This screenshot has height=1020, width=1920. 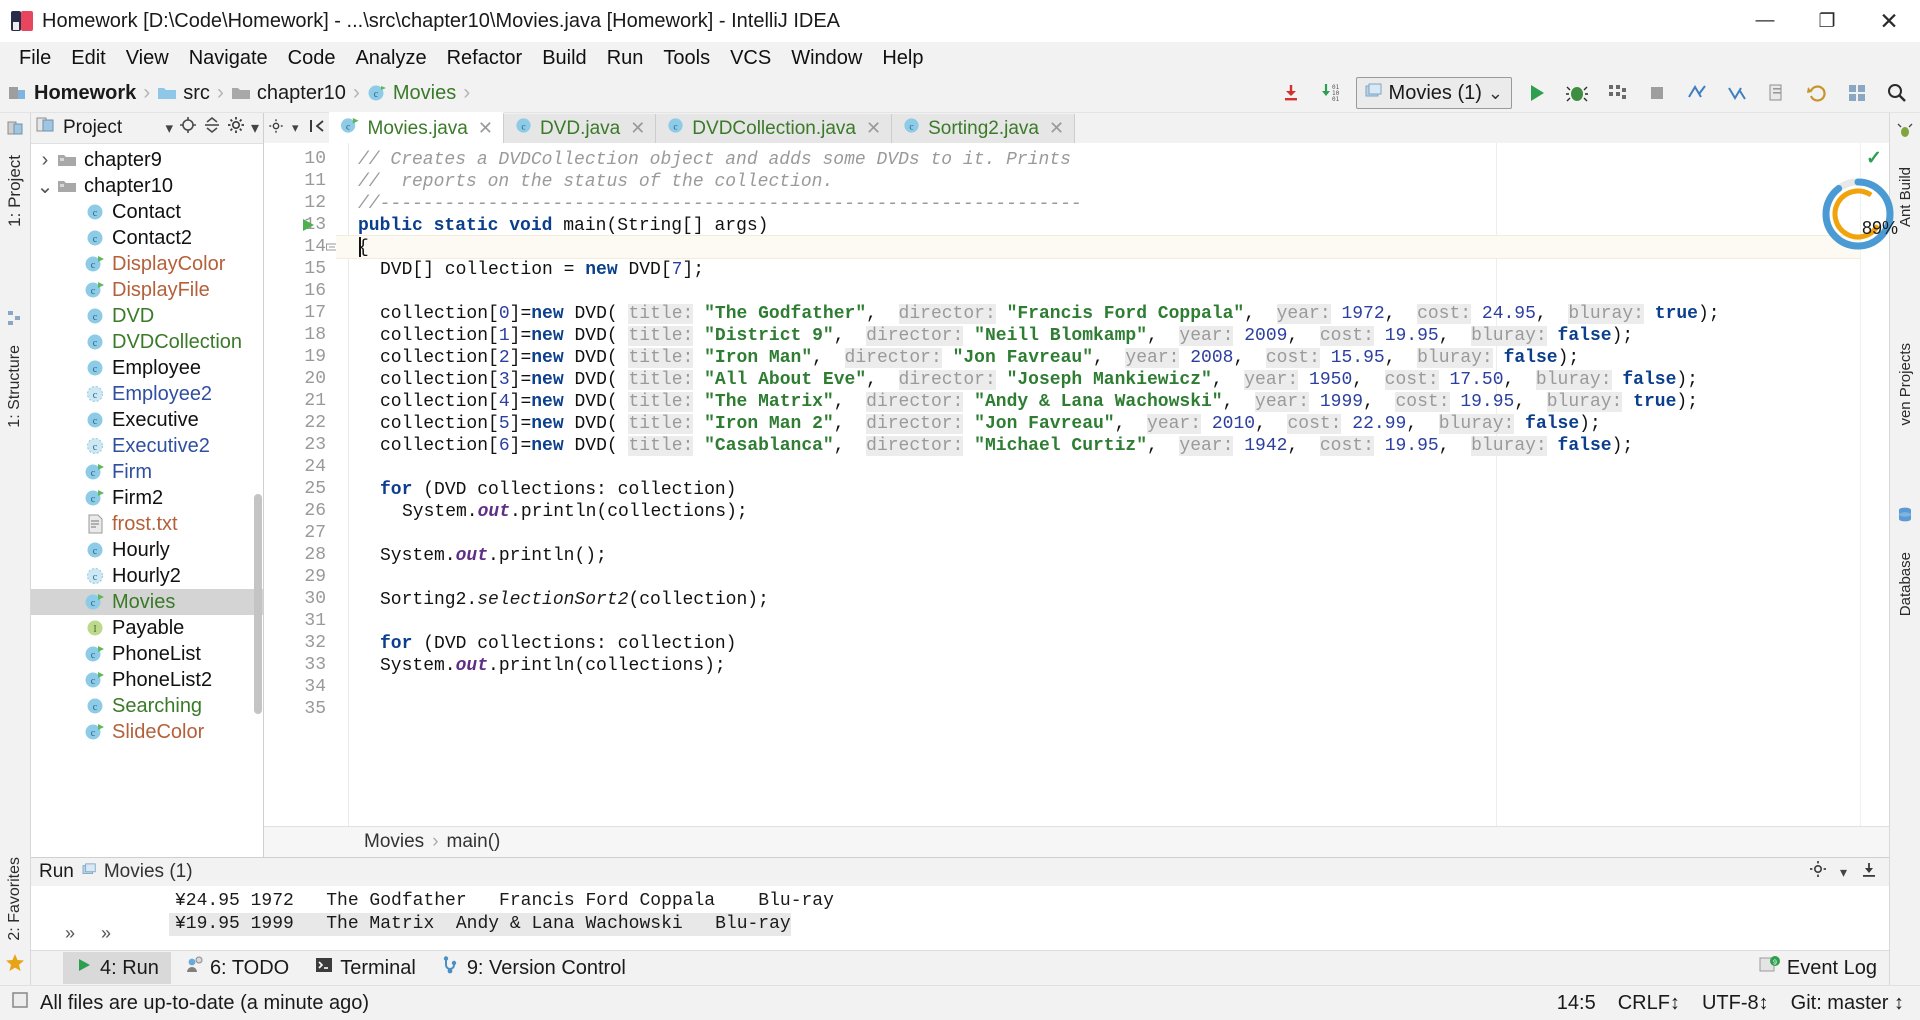 What do you see at coordinates (580, 128) in the screenshot?
I see `editor-tab-dvd-java: c DVD.java ✕` at bounding box center [580, 128].